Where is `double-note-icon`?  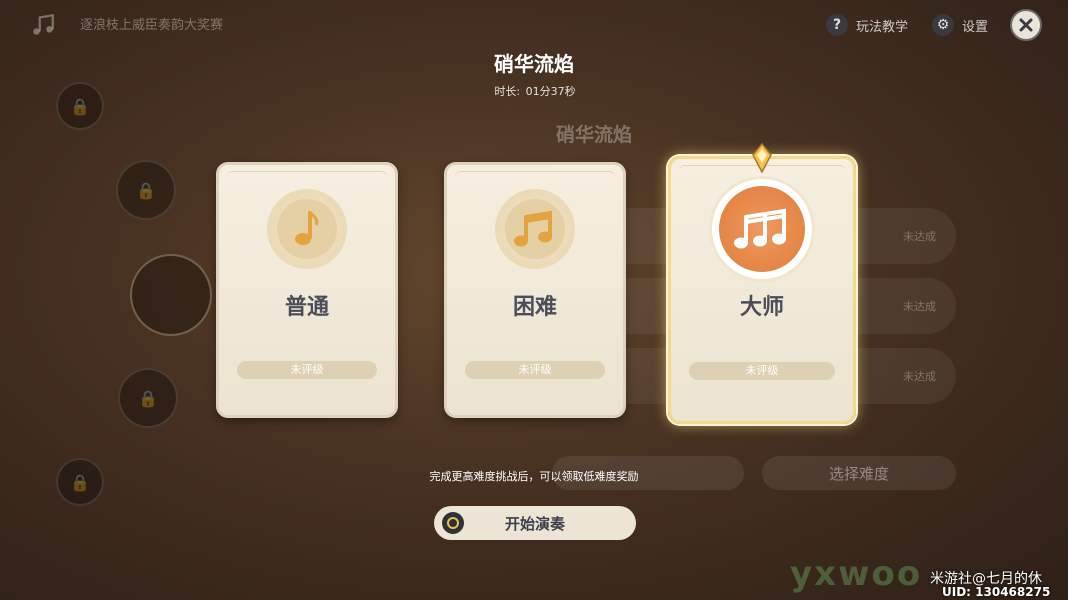
double-note-icon is located at coordinates (533, 228).